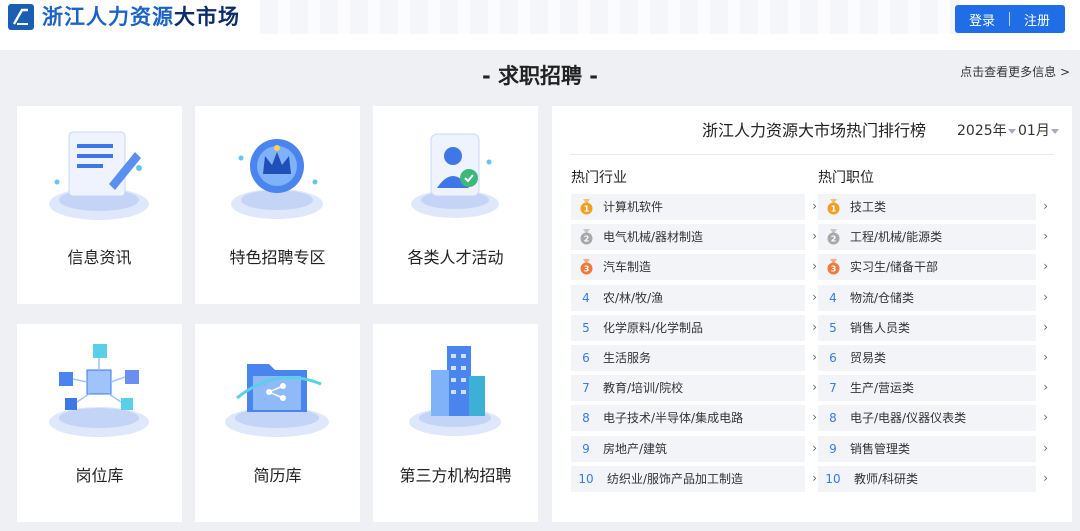  I want to click on auth-bar: 登录 注册, so click(1010, 19).